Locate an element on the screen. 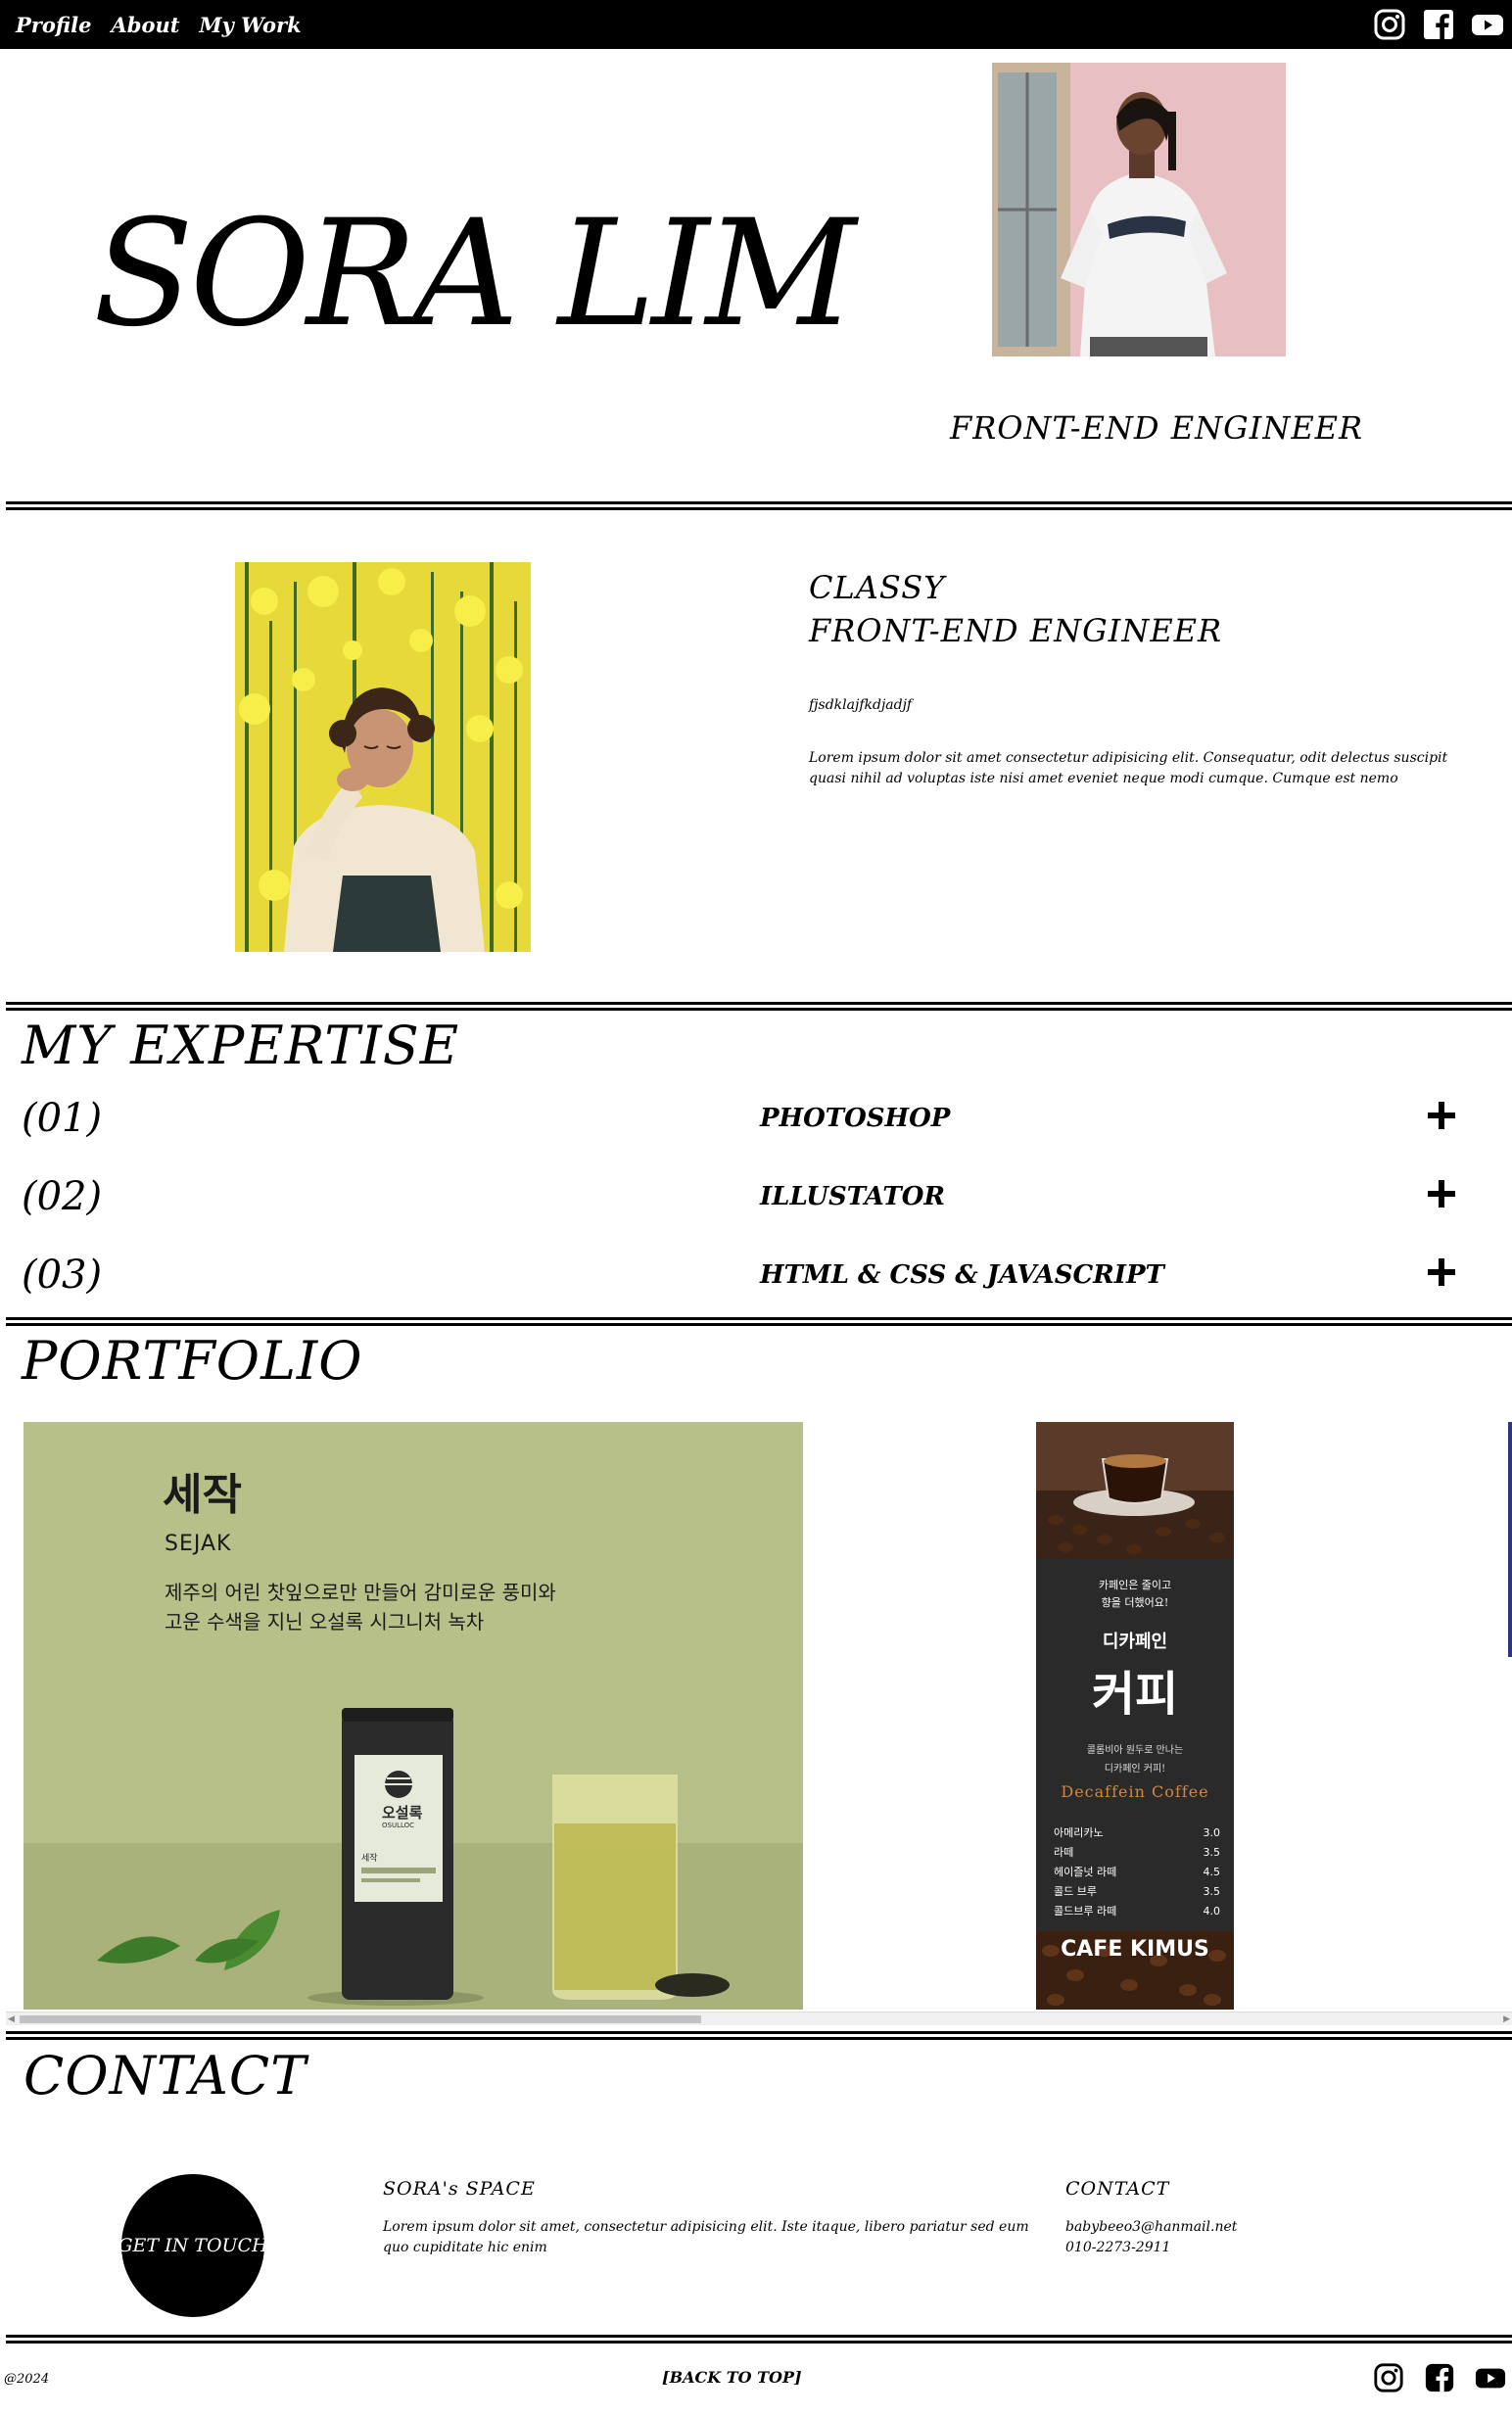  tea-product-image is located at coordinates (413, 1859).